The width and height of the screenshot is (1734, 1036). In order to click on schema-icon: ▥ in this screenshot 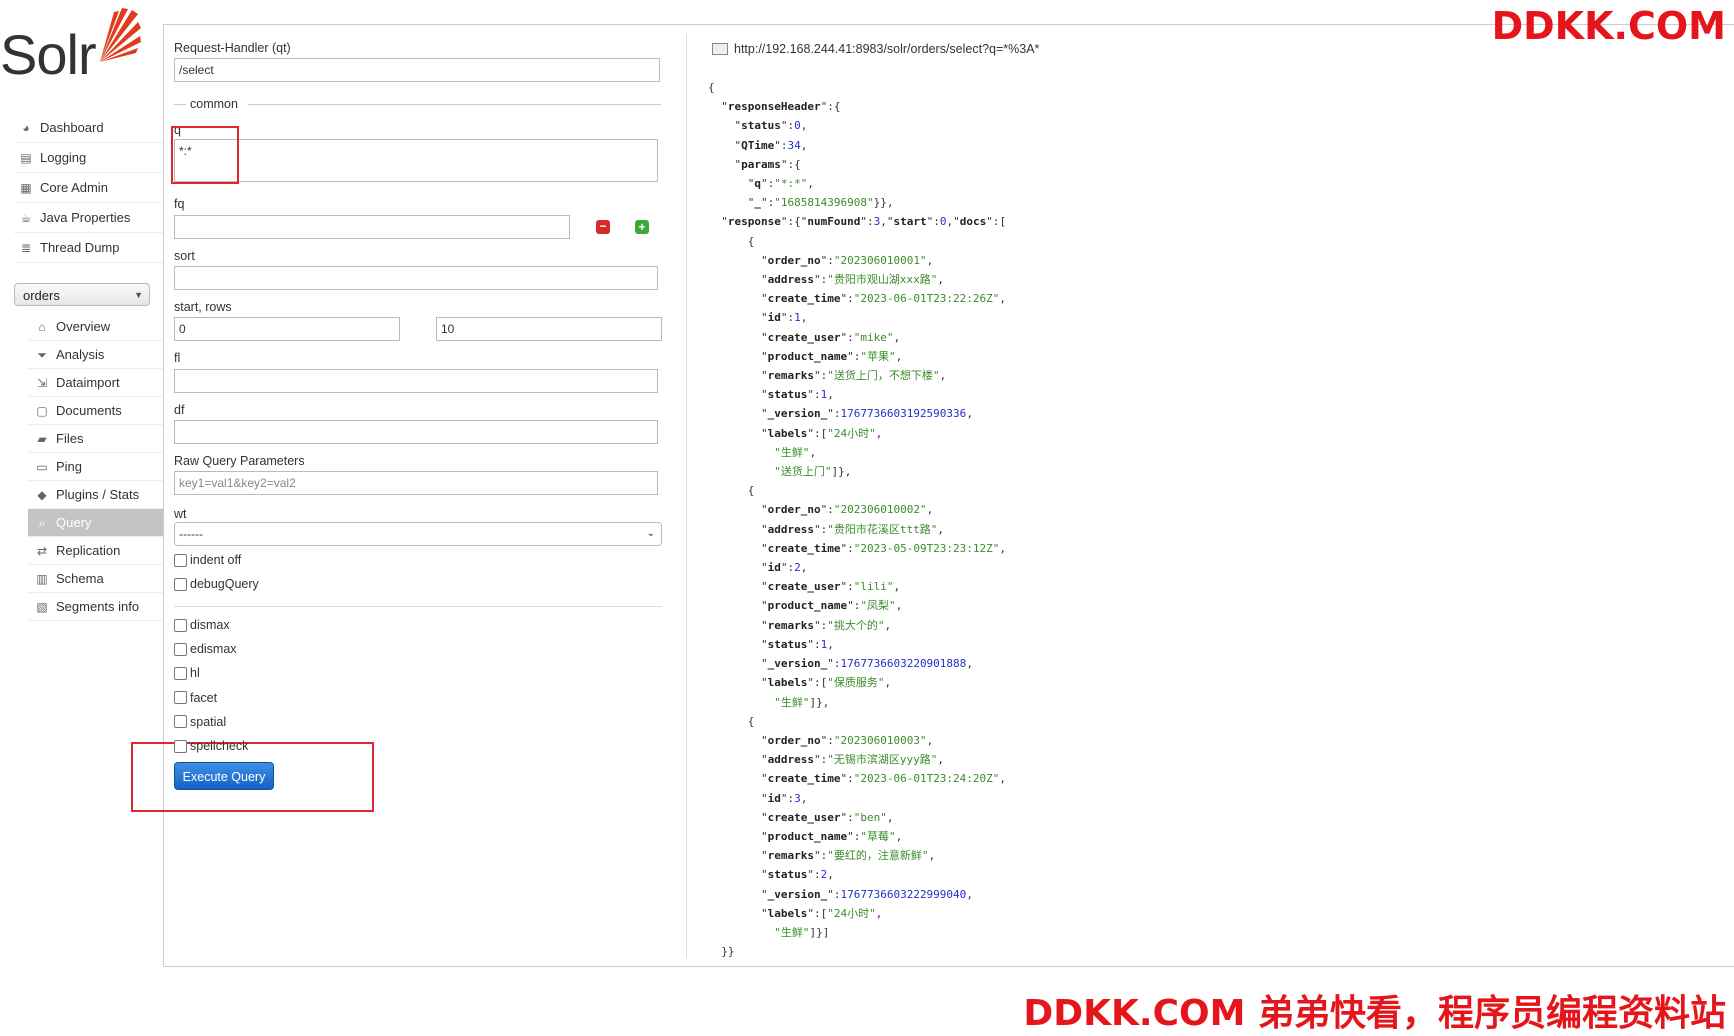, I will do `click(42, 578)`.